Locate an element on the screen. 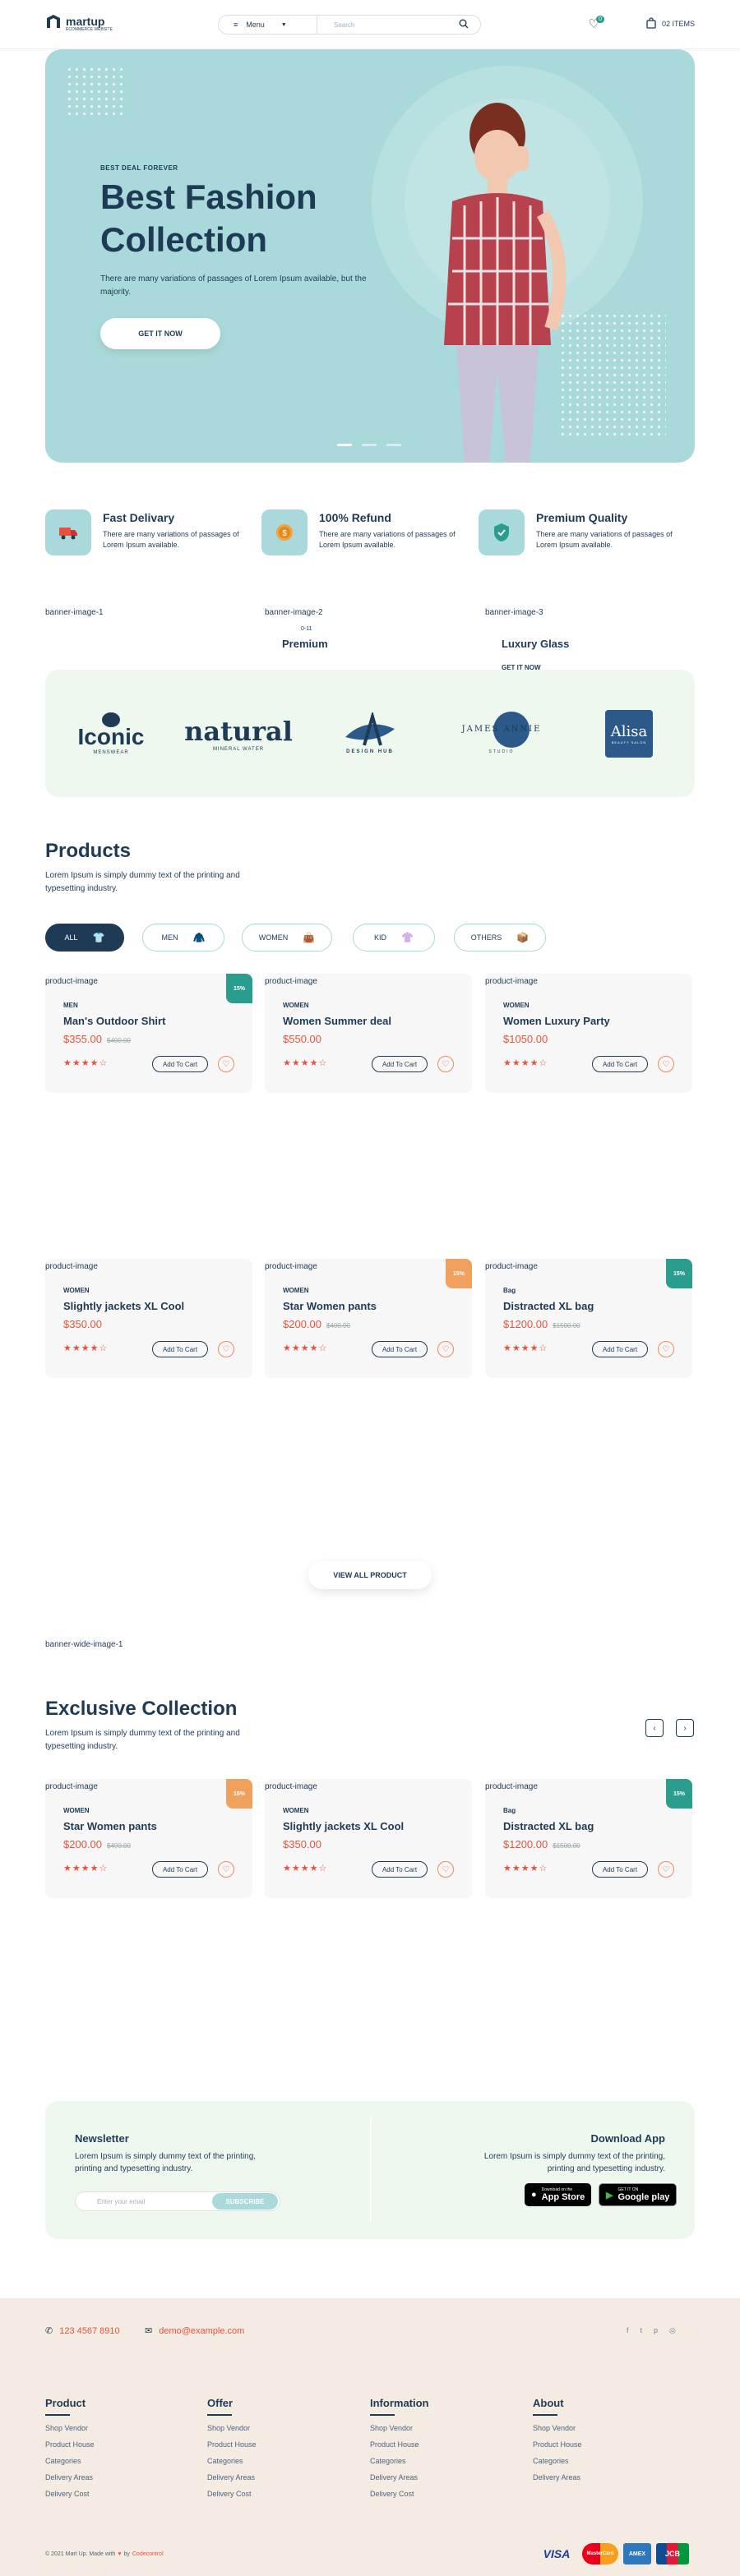  view-all-products-button: VIEW ALL PRODUCT is located at coordinates (370, 1575).